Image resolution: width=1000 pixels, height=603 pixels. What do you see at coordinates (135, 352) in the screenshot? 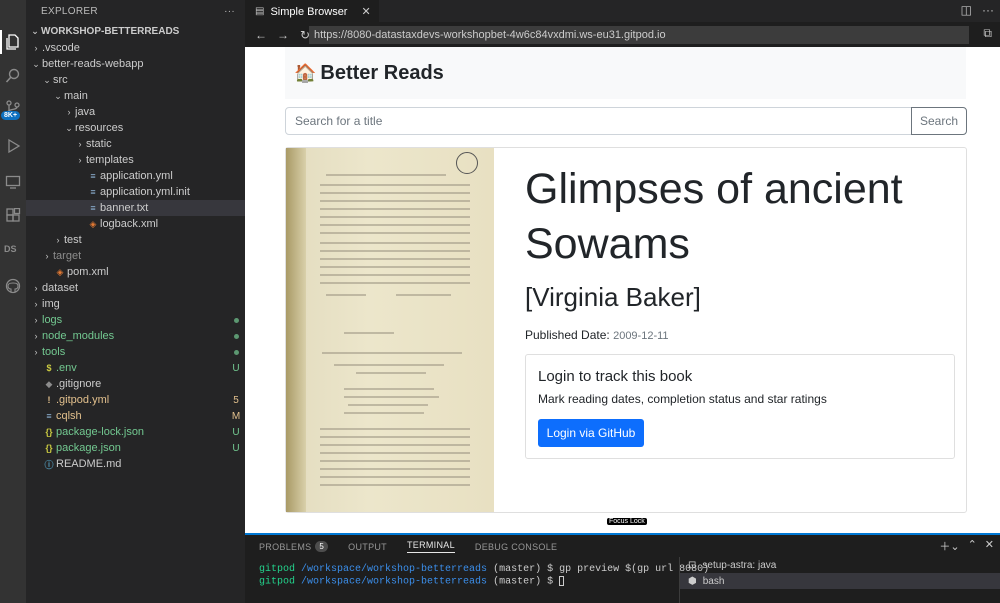
I see `folder-item: › tools` at bounding box center [135, 352].